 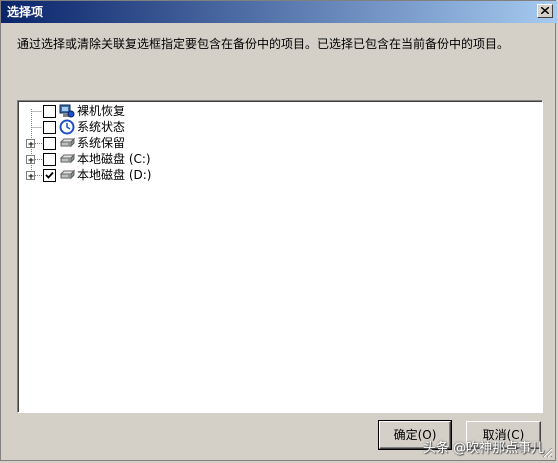 What do you see at coordinates (49, 127) in the screenshot?
I see `system-state-checkbox` at bounding box center [49, 127].